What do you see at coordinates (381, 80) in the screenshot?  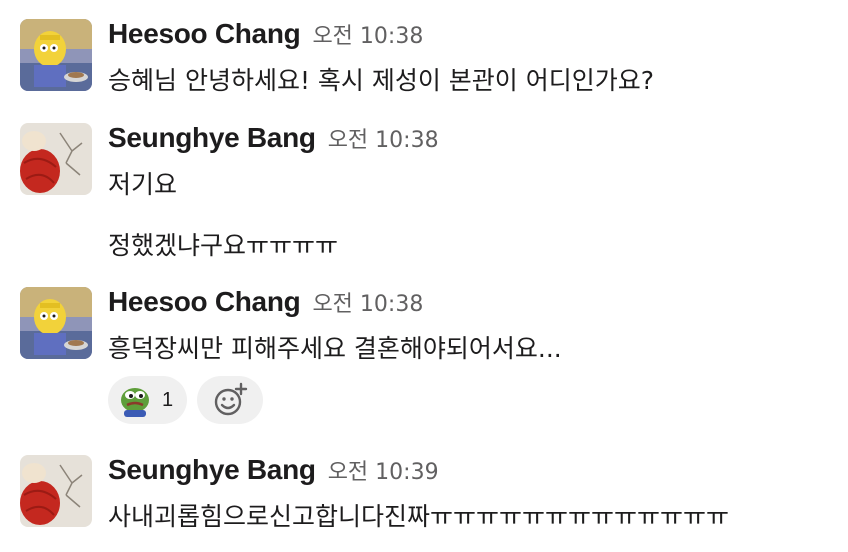 I see `message-text: 승혜님 안녕하세요! 혹시 제성이 본관이 어디인가요?` at bounding box center [381, 80].